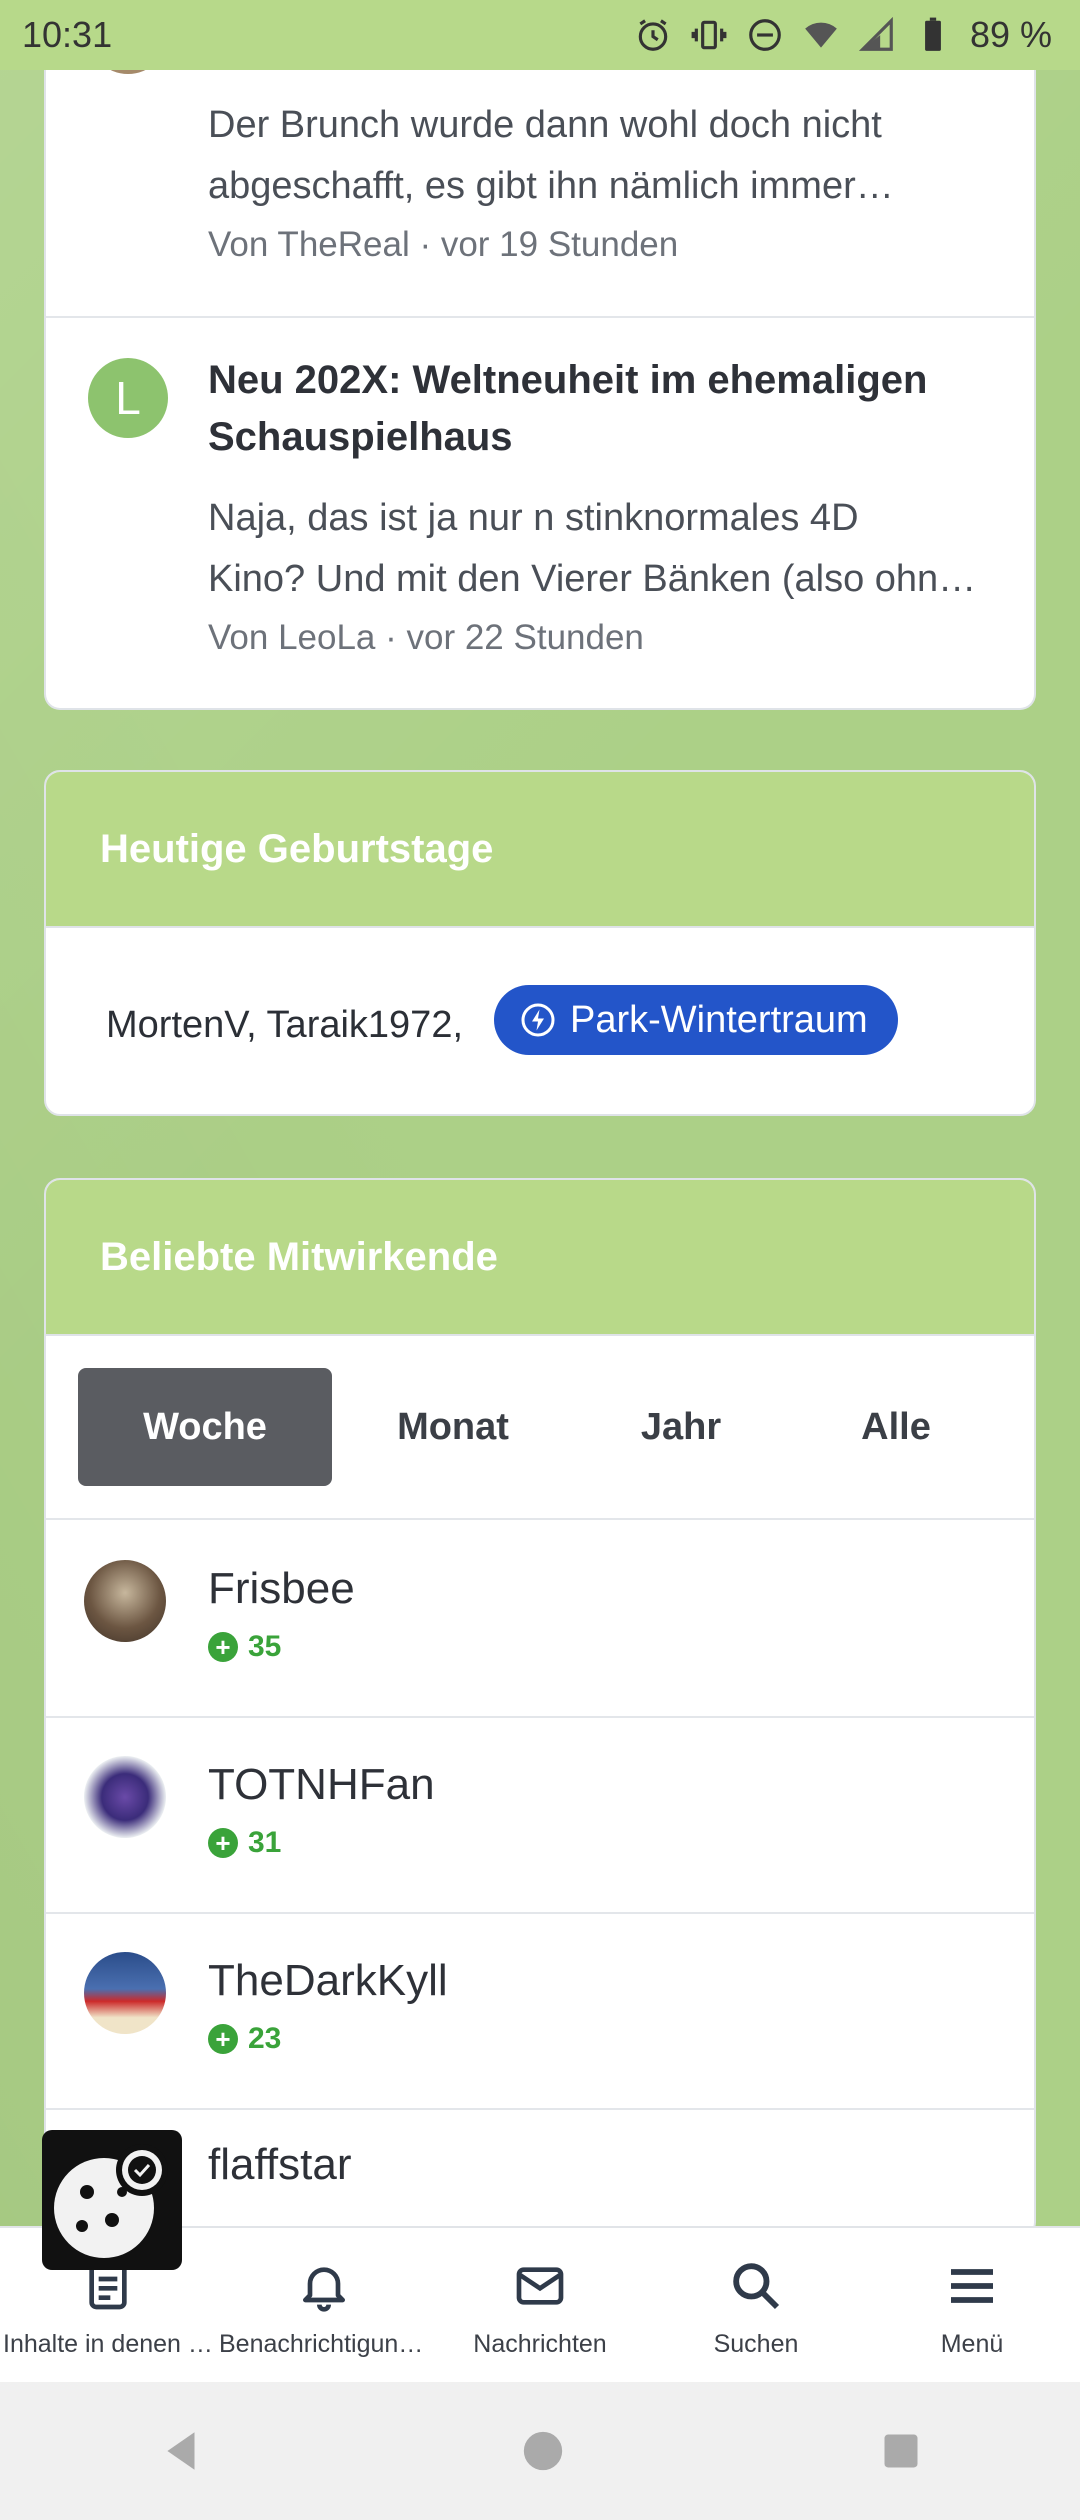 The image size is (1080, 2520). Describe the element at coordinates (128, 398) in the screenshot. I see `user-avatar: L` at that location.